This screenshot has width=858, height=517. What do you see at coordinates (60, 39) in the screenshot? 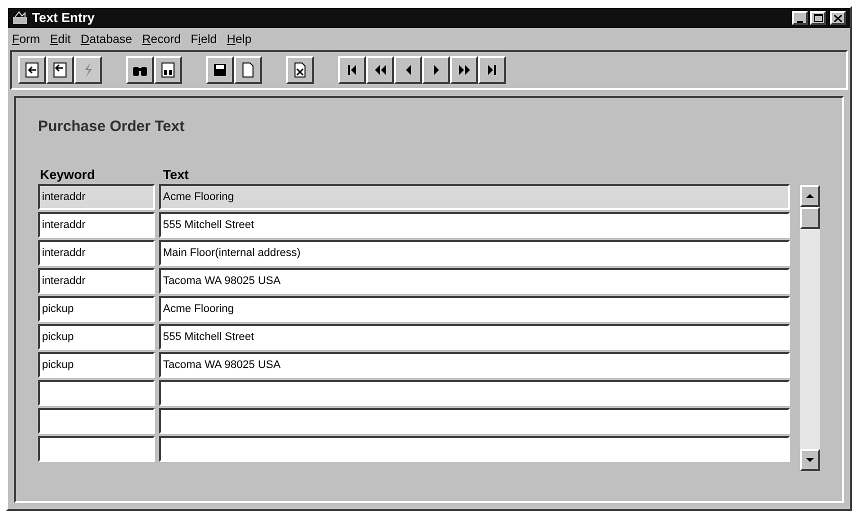
I see `menu-item: Edit` at bounding box center [60, 39].